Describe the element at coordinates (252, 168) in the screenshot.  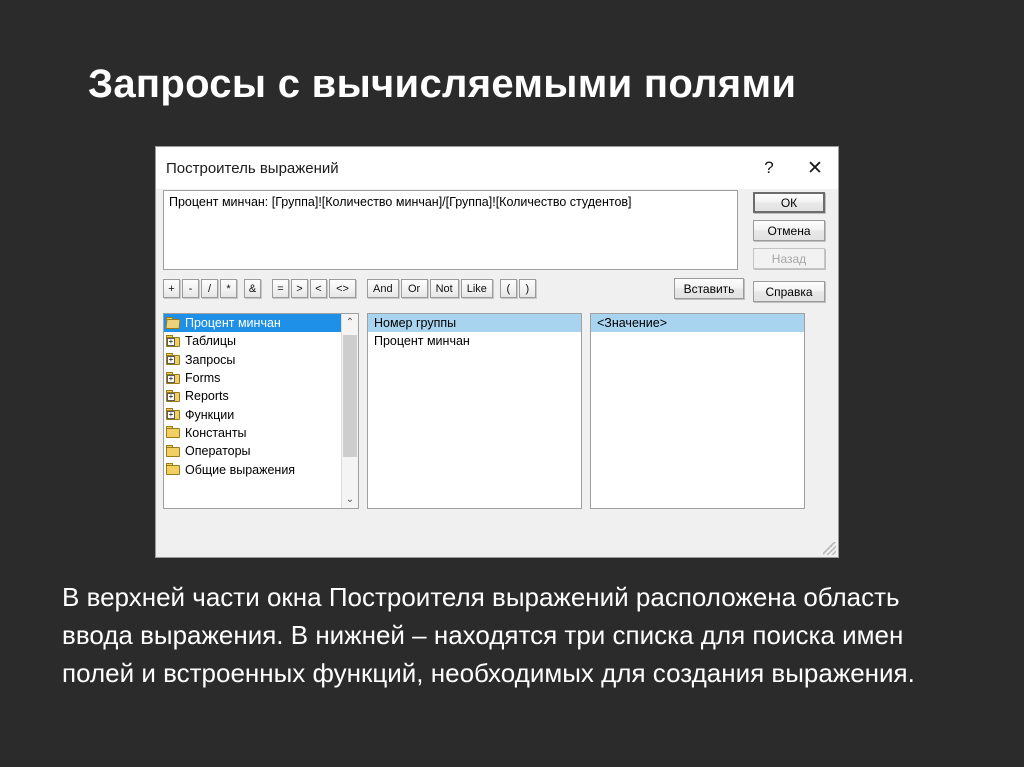
I see `dialog-title: Построитель выражений` at that location.